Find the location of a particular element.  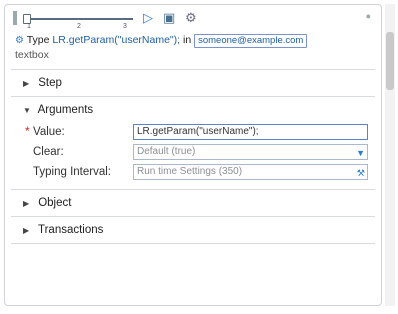

value-input: LR.getParam("userName"); is located at coordinates (250, 132).